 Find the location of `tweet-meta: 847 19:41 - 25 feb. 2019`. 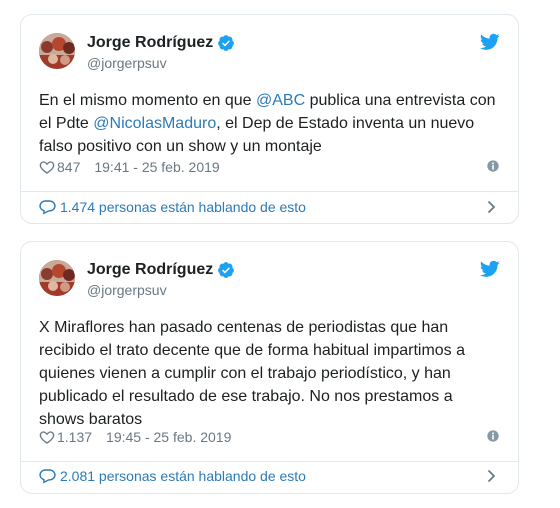

tweet-meta: 847 19:41 - 25 feb. 2019 is located at coordinates (269, 167).